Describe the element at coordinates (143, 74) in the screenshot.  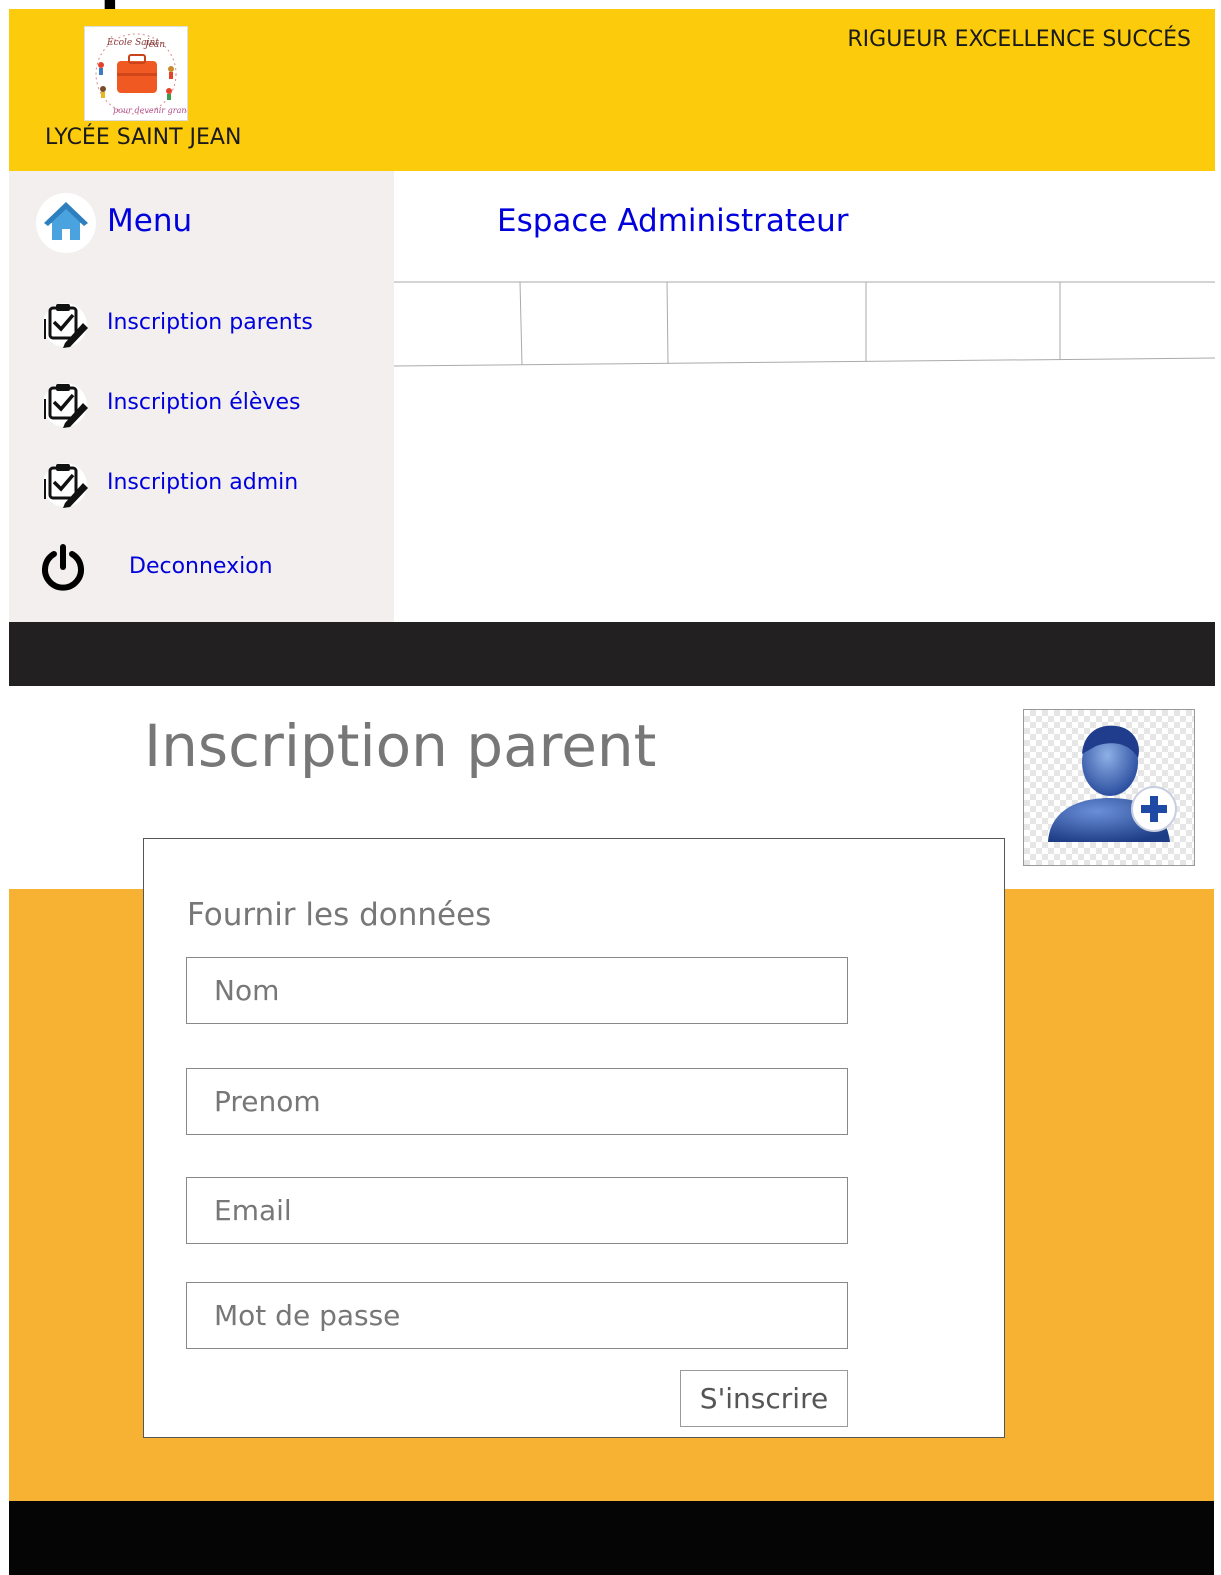
I see `school-briefcase-logo-icon: École Saint Jean pour devenir grand` at that location.